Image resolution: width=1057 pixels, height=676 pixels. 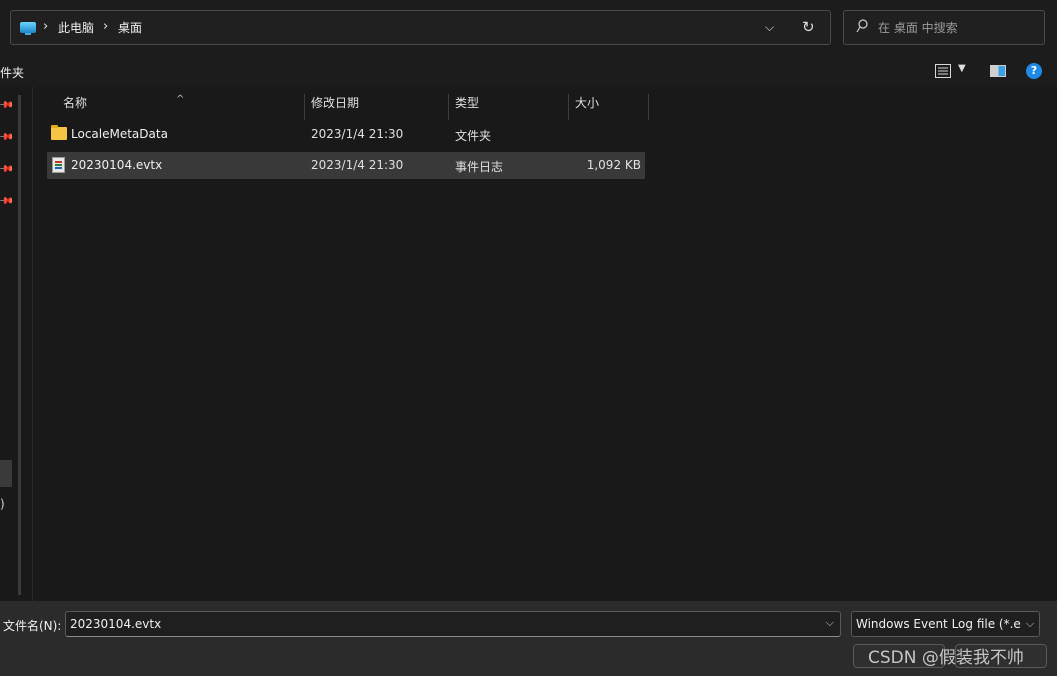 I want to click on navigation-pane: 📌 📌 📌 📌 ), so click(x=16, y=344).